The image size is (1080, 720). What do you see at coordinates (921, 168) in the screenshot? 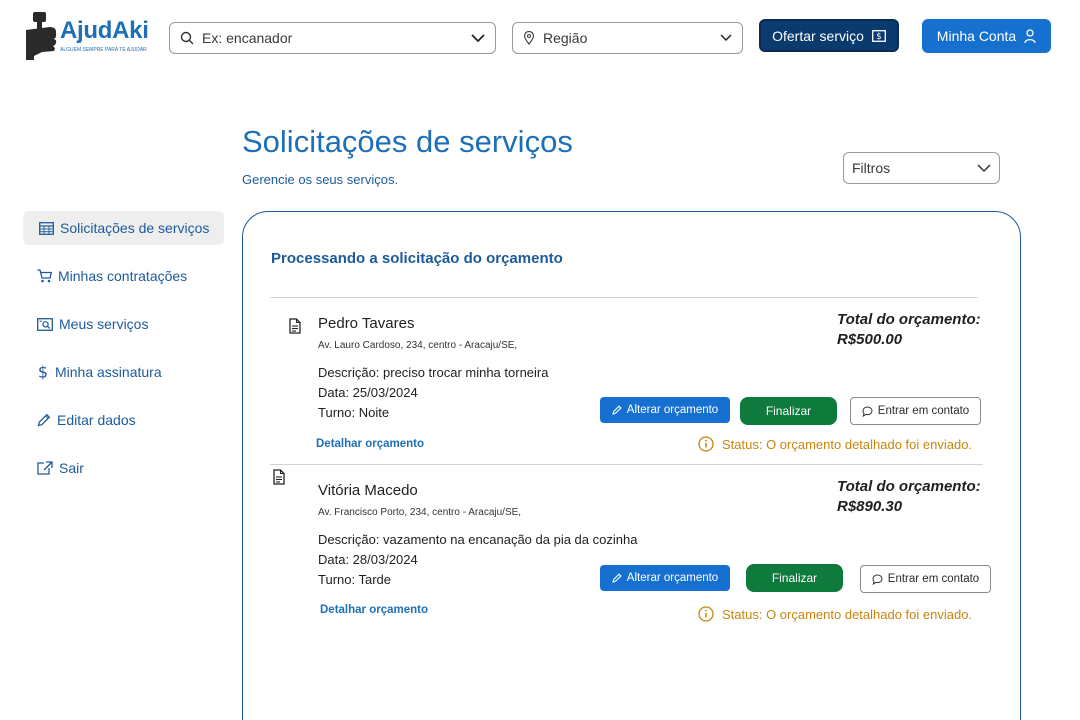
I see `filters-select: Filtros` at bounding box center [921, 168].